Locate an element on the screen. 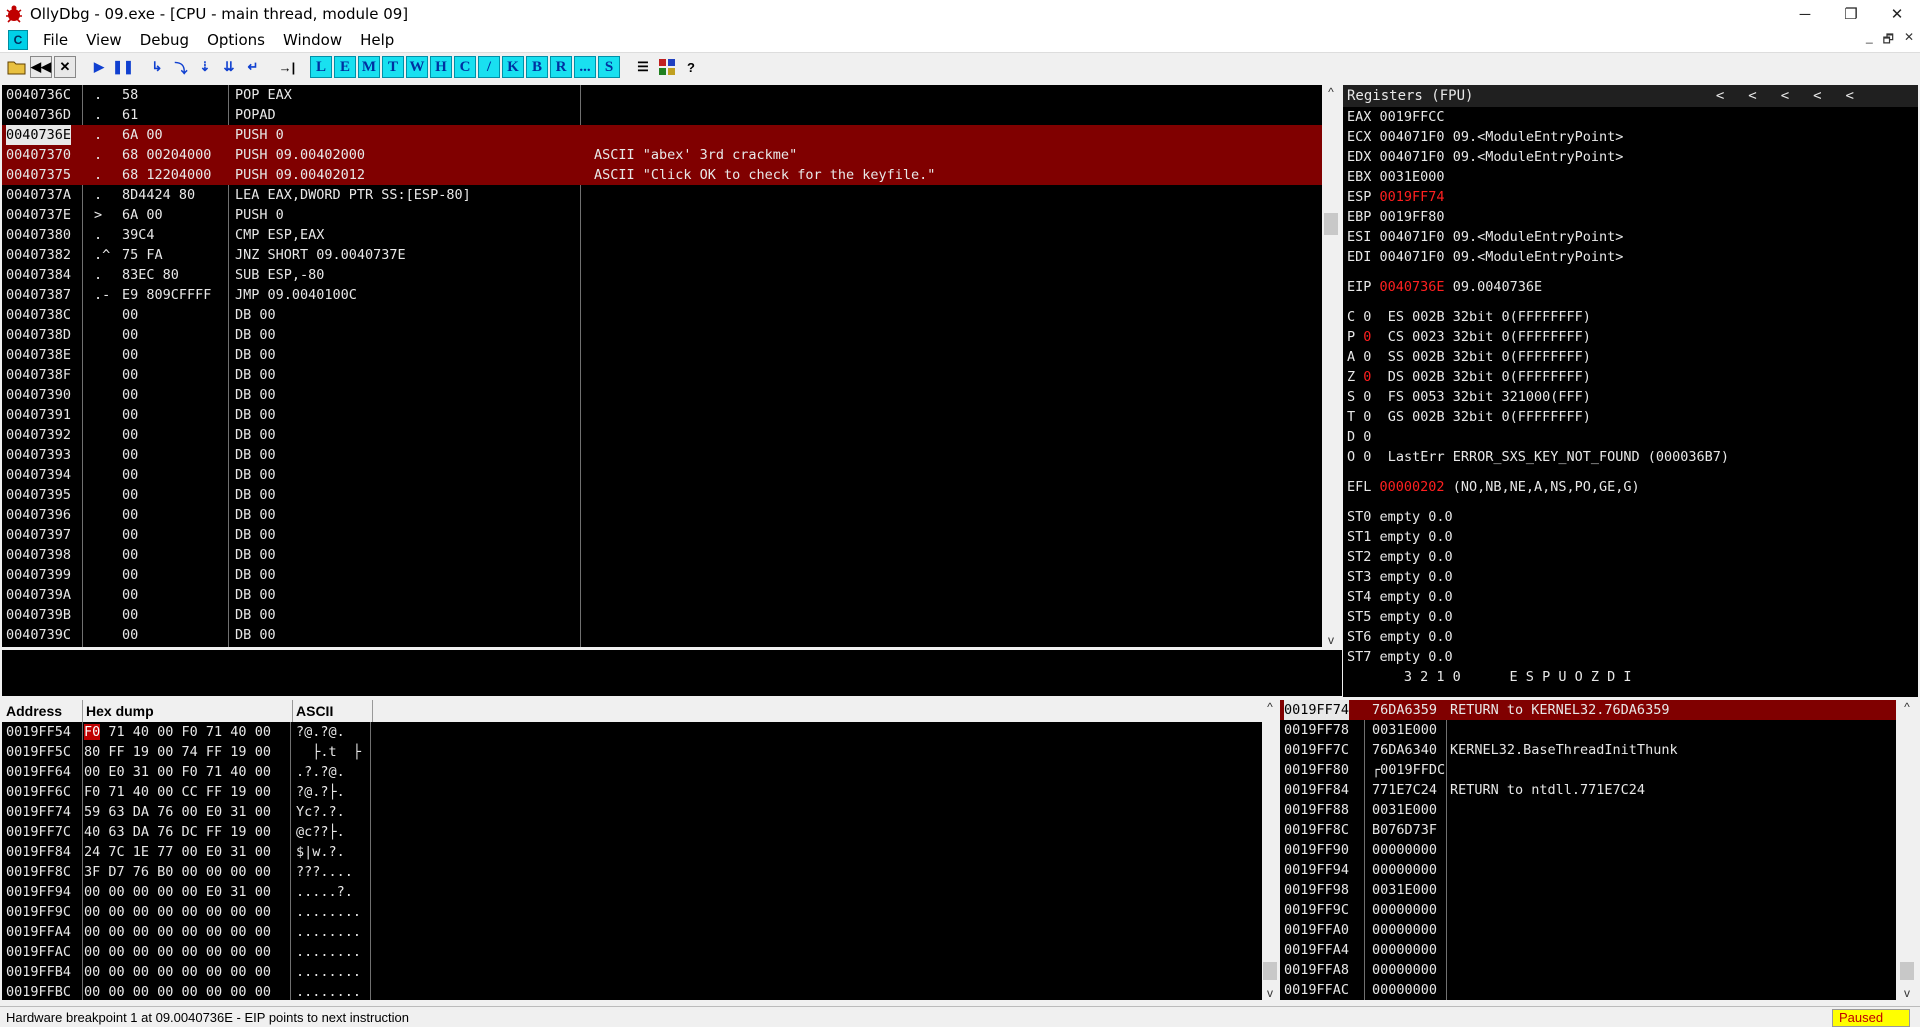 The height and width of the screenshot is (1027, 1920). register-view-arrows: <<<<< is located at coordinates (1797, 96).